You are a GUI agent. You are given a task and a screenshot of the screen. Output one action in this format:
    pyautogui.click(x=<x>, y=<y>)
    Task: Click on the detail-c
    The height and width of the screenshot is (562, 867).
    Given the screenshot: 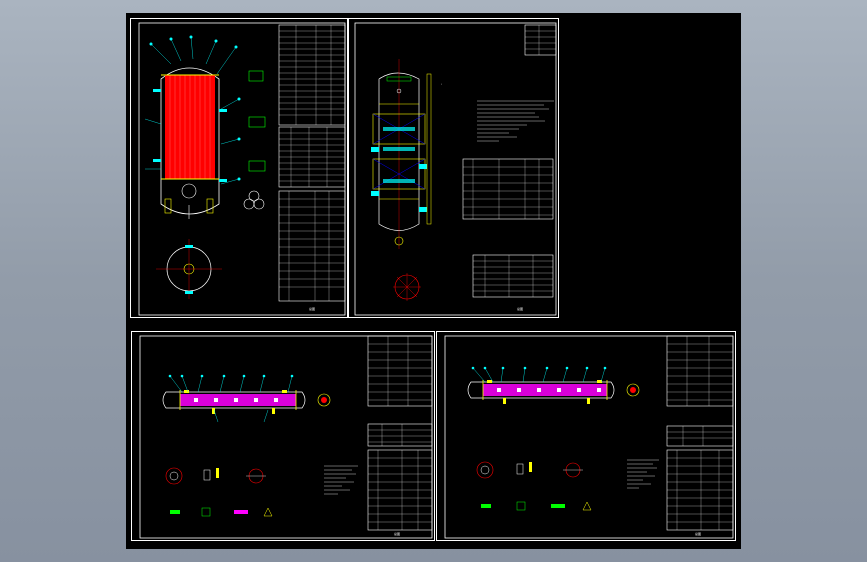 What is the action you would take?
    pyautogui.click(x=257, y=166)
    